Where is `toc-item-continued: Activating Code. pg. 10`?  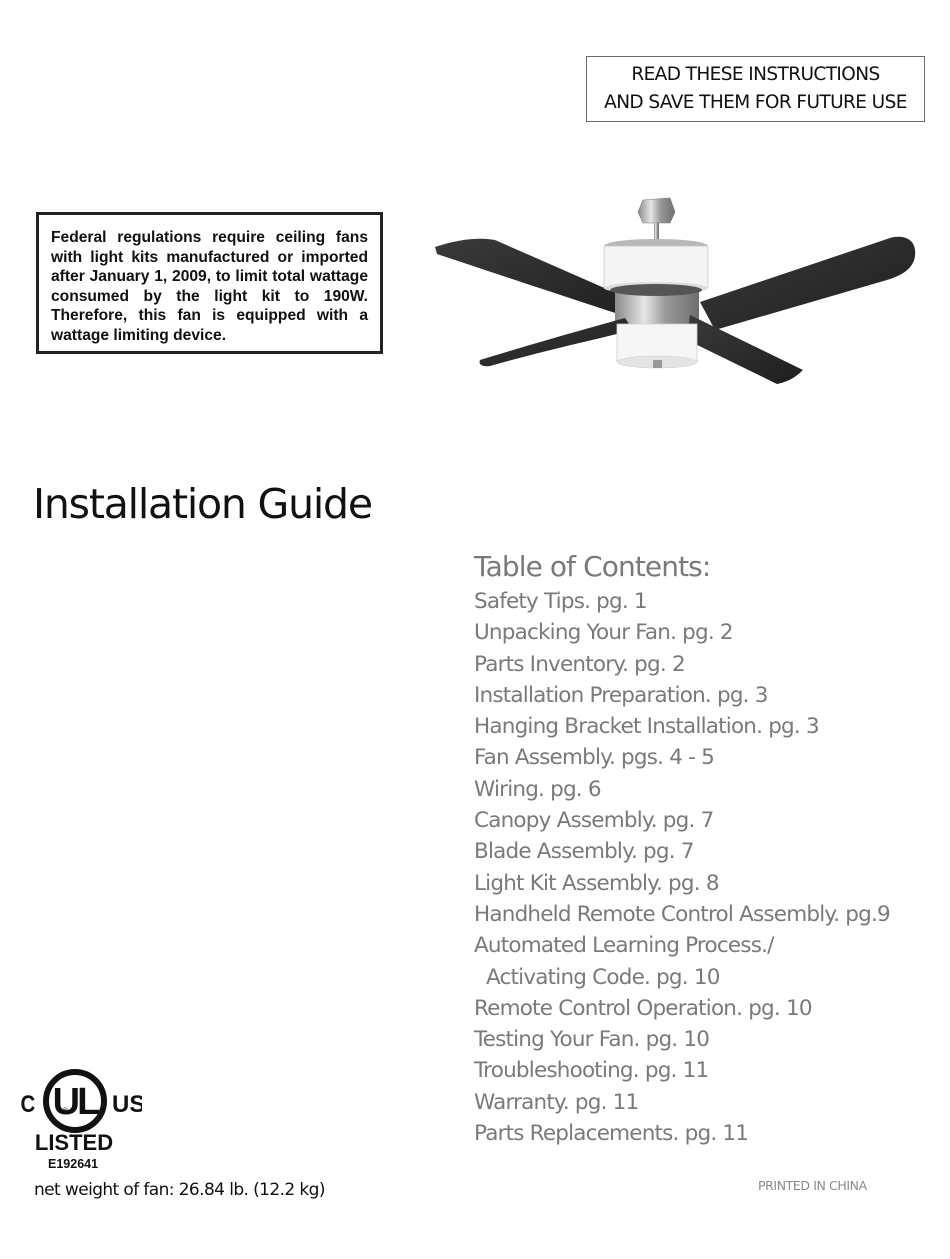 toc-item-continued: Activating Code. pg. 10 is located at coordinates (682, 977).